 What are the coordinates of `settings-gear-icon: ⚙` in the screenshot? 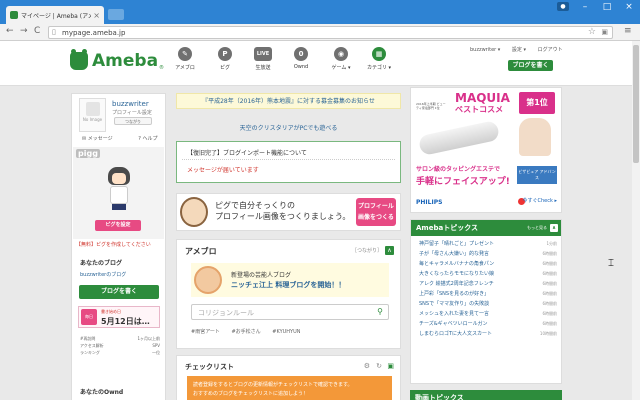 It's located at (367, 366).